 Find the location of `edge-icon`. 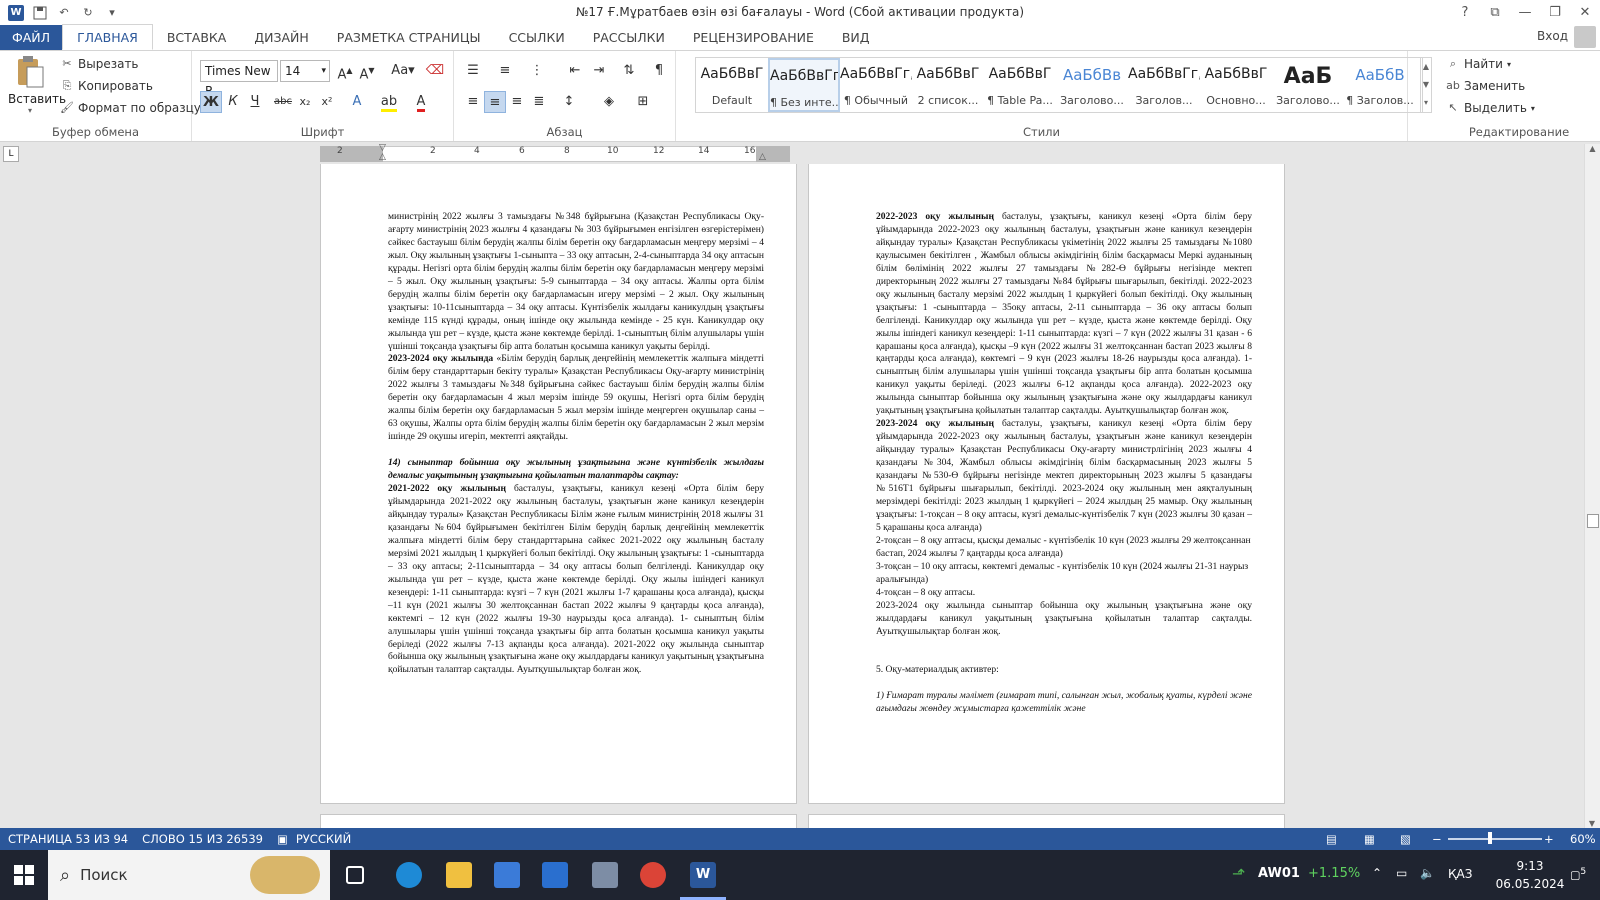

edge-icon is located at coordinates (409, 875).